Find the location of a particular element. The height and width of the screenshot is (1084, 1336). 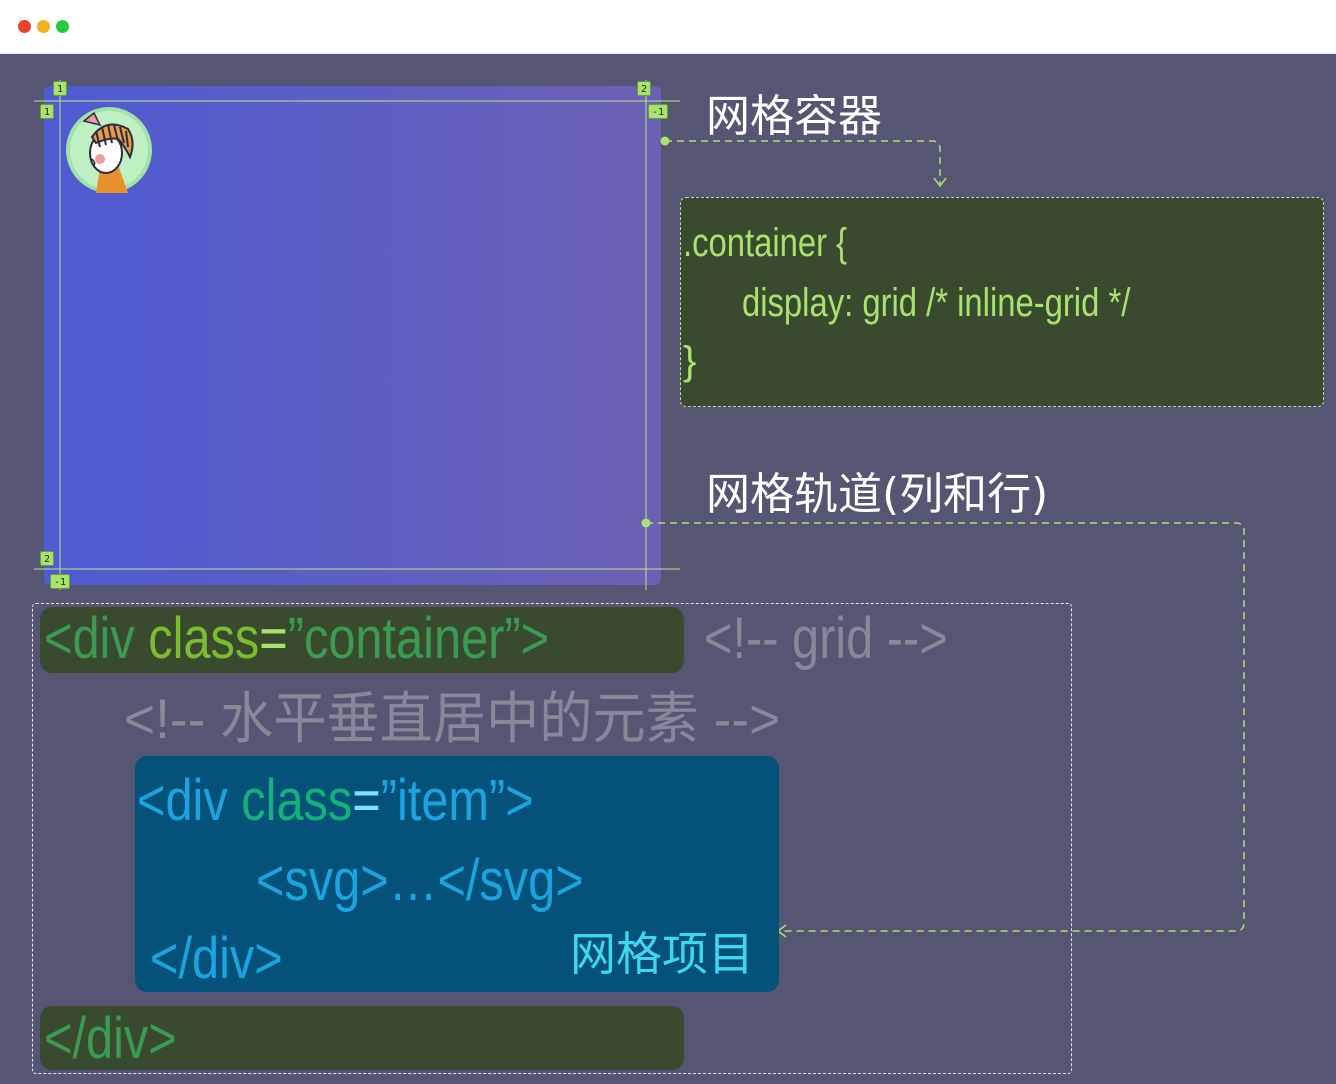

item-open-line: <div class=”item”> is located at coordinates (335, 801).